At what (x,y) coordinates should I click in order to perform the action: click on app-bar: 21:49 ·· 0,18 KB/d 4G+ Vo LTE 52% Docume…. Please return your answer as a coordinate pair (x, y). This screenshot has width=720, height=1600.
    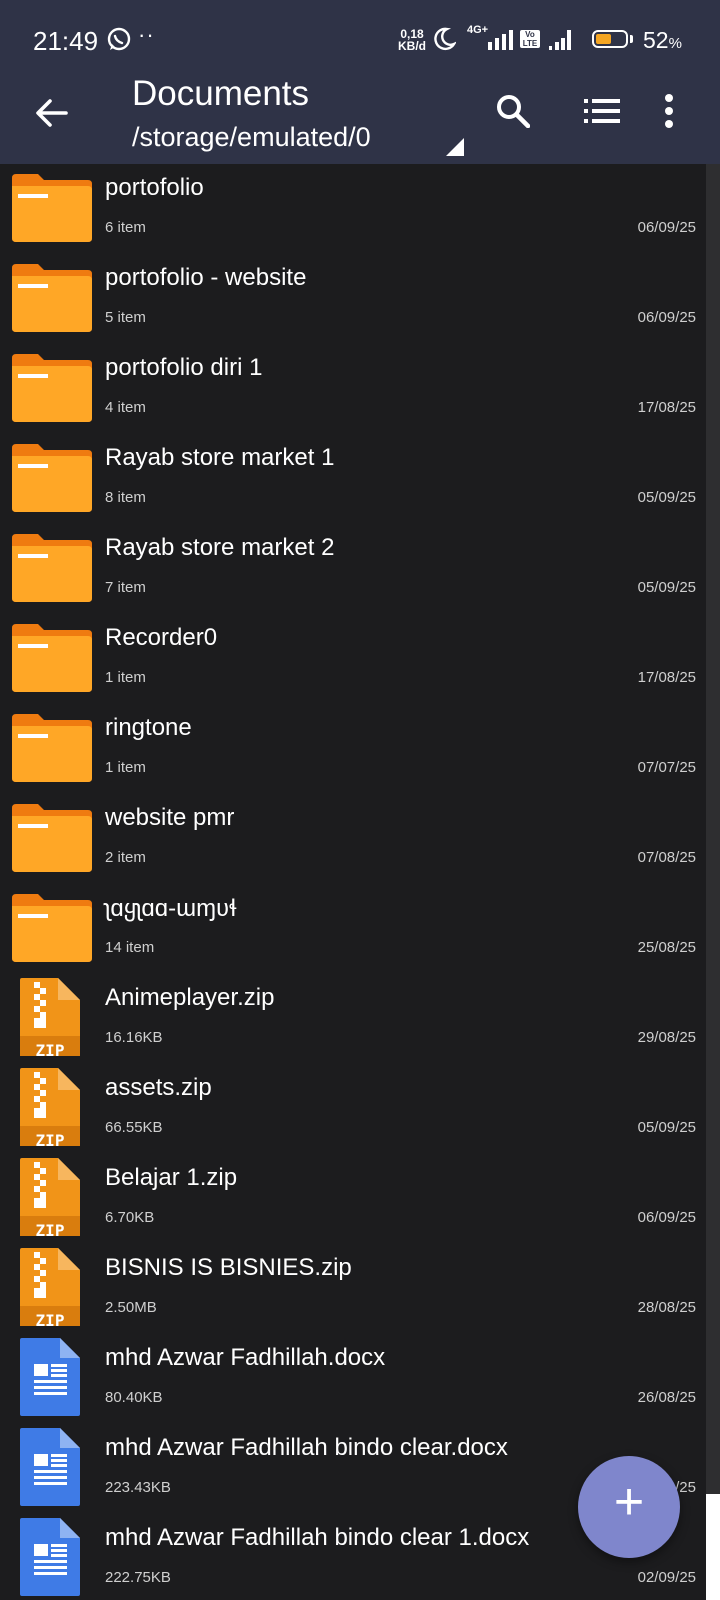
    Looking at the image, I should click on (360, 82).